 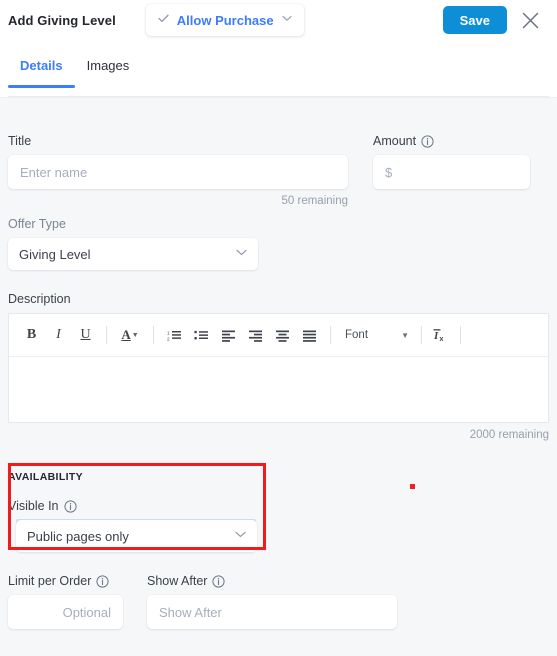 What do you see at coordinates (41, 64) in the screenshot?
I see `tab-details: Details` at bounding box center [41, 64].